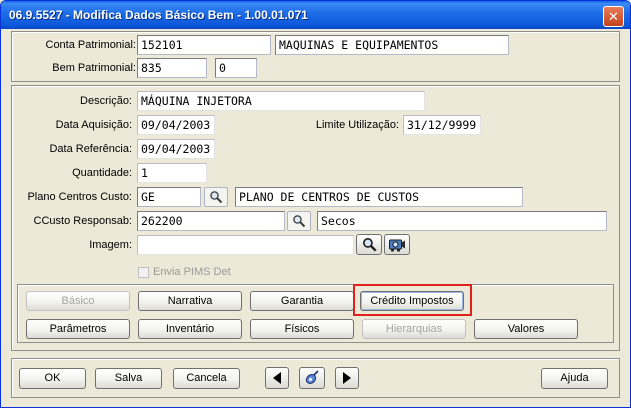  I want to click on camera-icon, so click(397, 245).